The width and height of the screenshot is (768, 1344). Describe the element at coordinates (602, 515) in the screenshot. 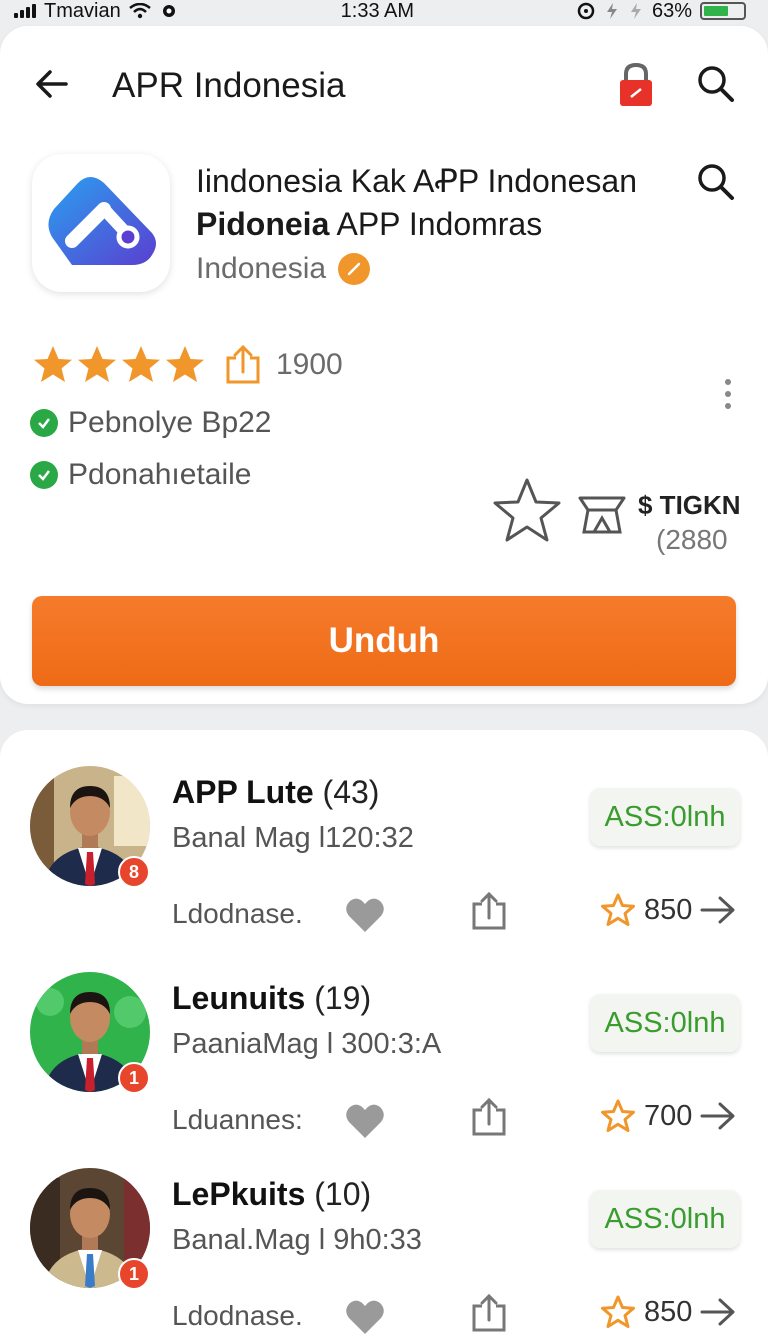

I see `gift-icon` at that location.